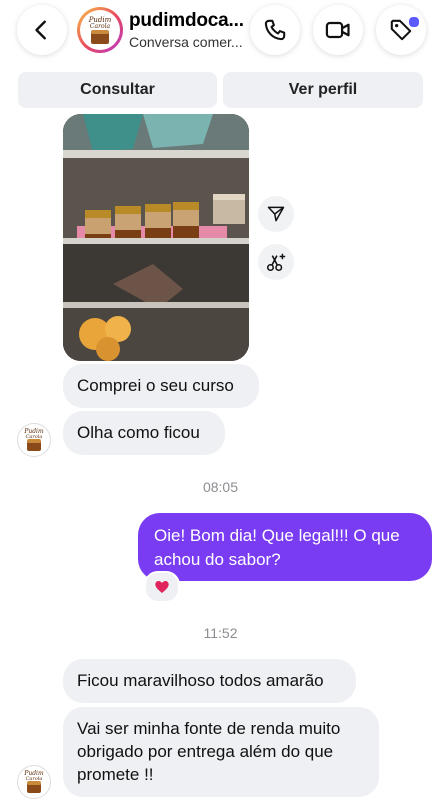 Image resolution: width=441 pixels, height=800 pixels. I want to click on phone-icon, so click(275, 30).